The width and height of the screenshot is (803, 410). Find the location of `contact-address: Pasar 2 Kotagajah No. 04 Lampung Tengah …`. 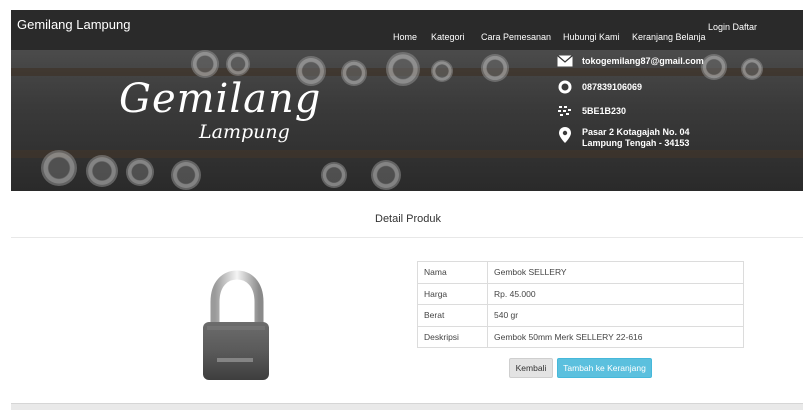

contact-address: Pasar 2 Kotagajah No. 04 Lampung Tengah … is located at coordinates (623, 138).